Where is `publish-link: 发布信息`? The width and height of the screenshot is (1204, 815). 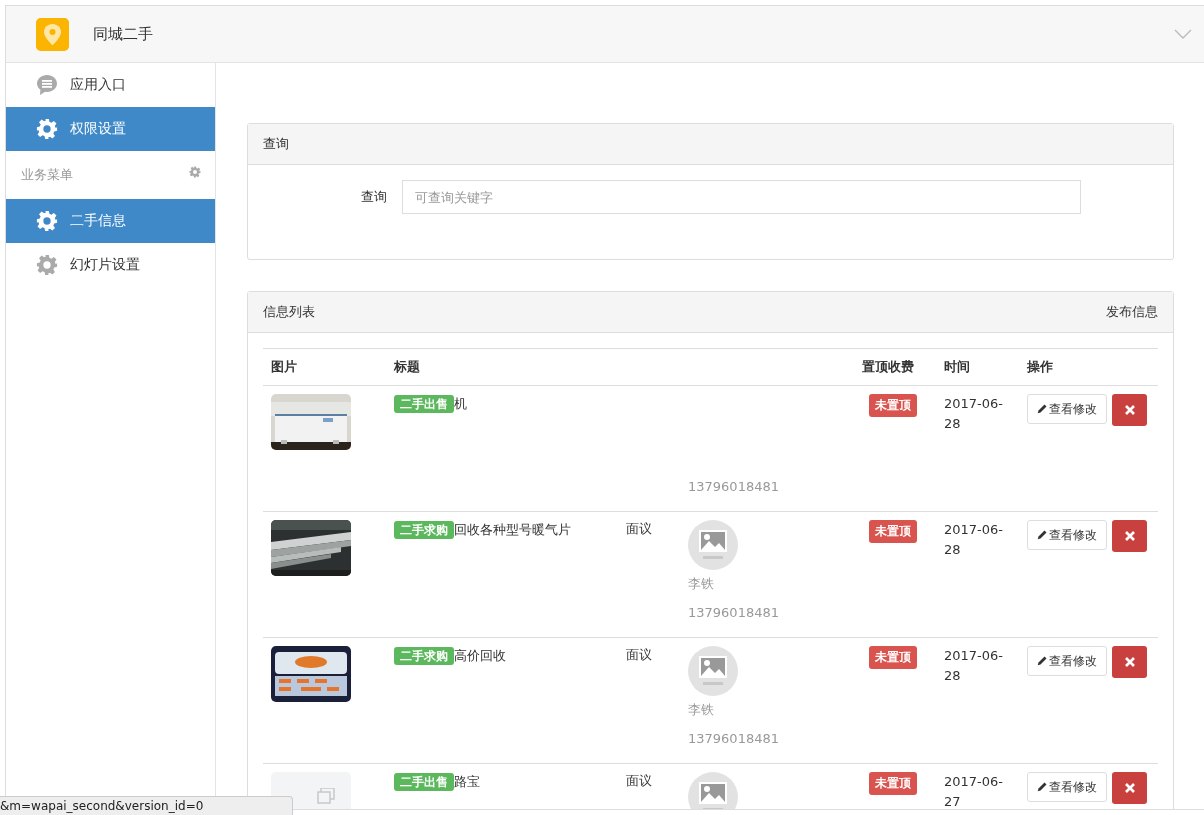 publish-link: 发布信息 is located at coordinates (1132, 312).